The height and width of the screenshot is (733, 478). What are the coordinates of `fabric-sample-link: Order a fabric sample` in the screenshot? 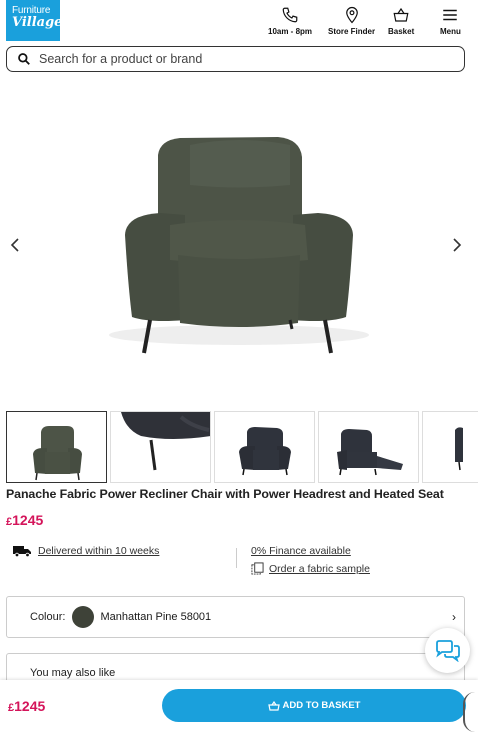 It's located at (319, 569).